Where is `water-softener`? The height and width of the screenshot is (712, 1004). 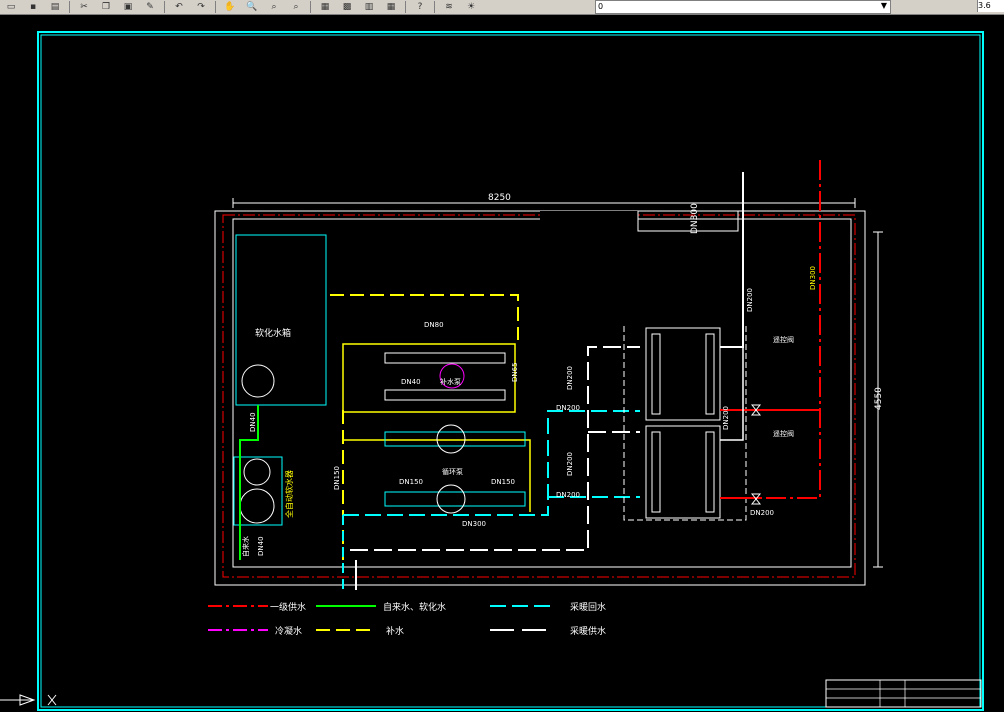 water-softener is located at coordinates (258, 491).